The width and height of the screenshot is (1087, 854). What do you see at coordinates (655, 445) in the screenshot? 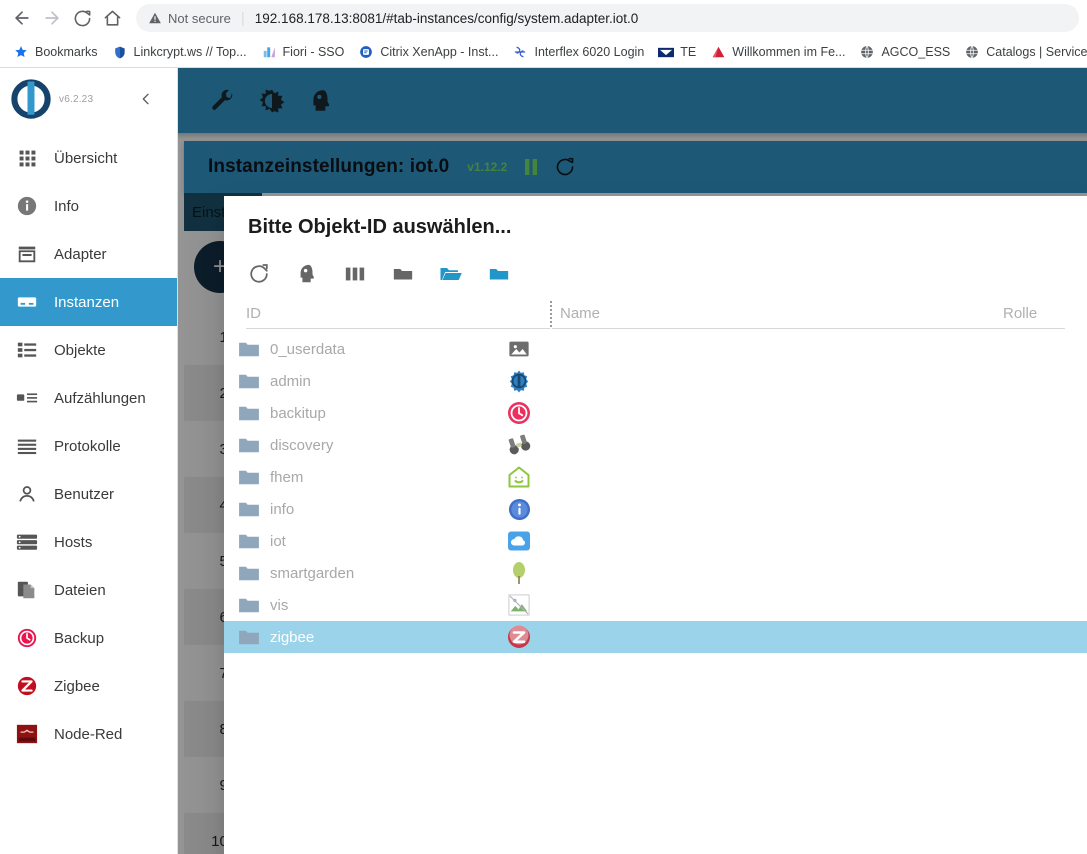
I see `table-row: discovery` at bounding box center [655, 445].